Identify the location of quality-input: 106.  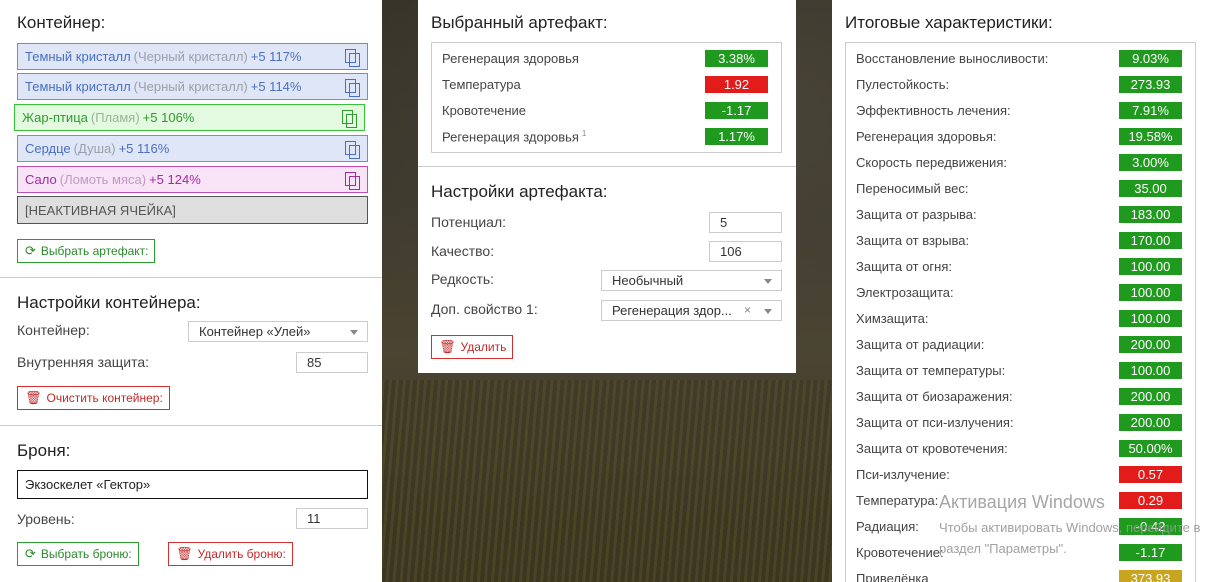
(745, 251).